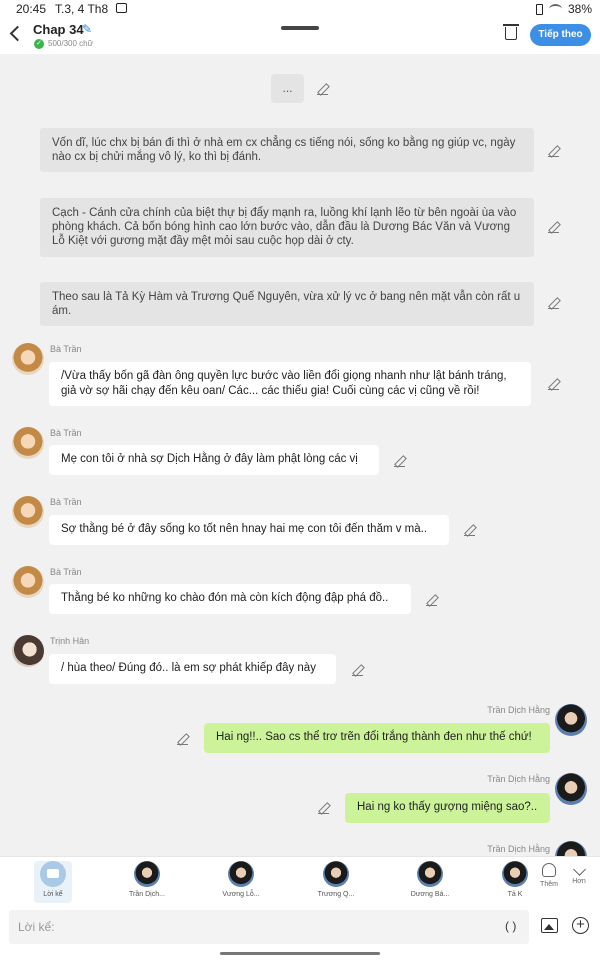  I want to click on status-time: 20:45, so click(31, 9).